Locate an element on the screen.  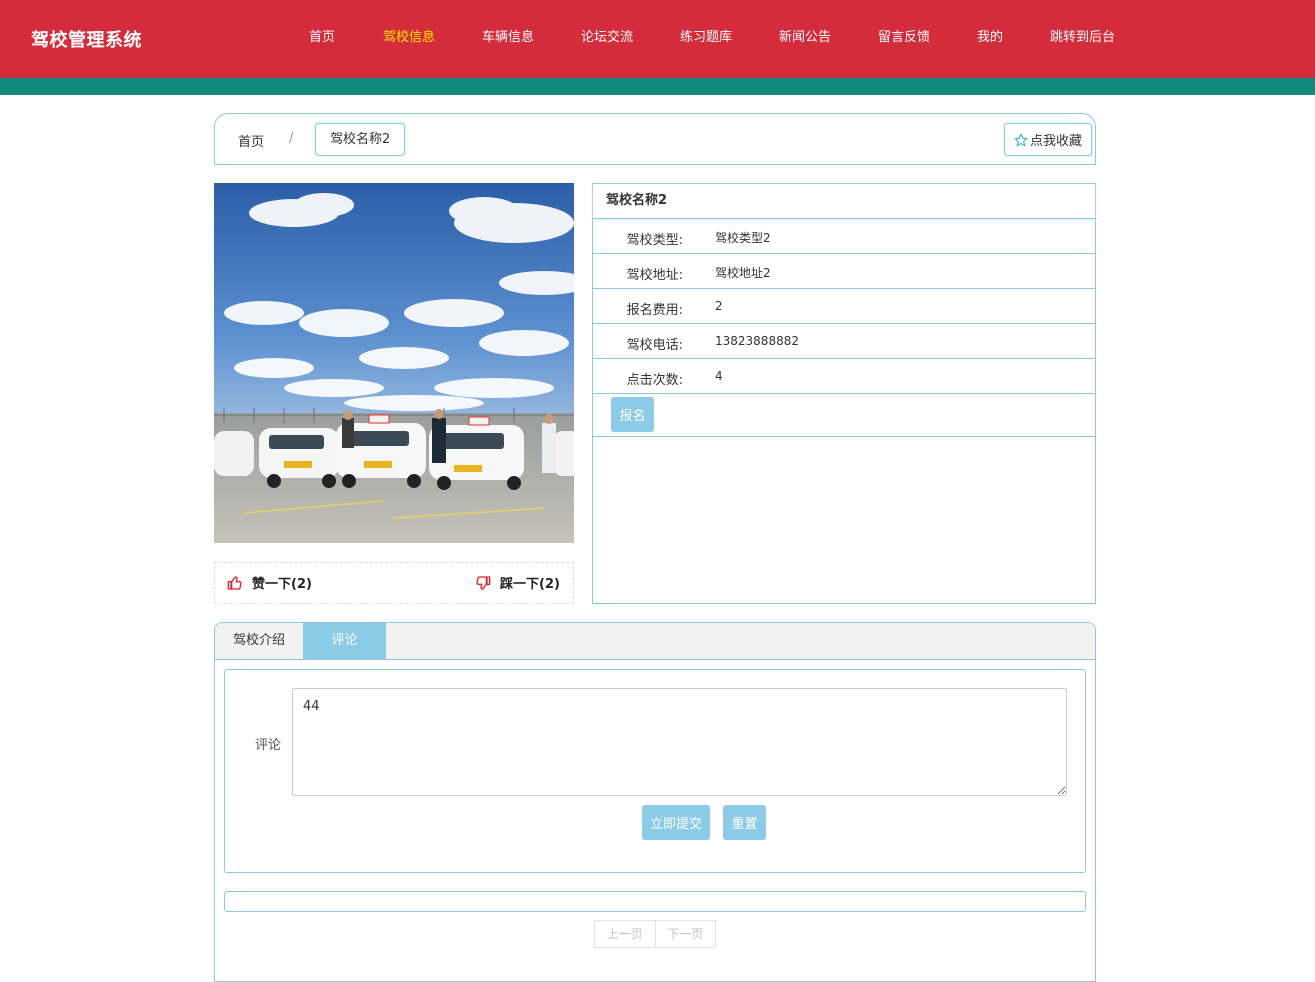
thumbs-down-icon is located at coordinates (483, 582).